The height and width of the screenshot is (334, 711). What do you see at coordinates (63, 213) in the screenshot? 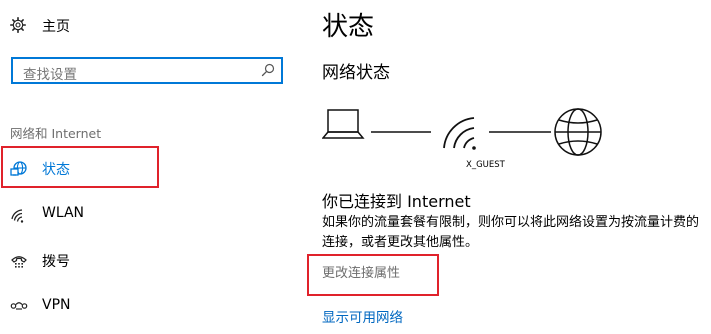
I see `sidebar-item-label: WLAN` at bounding box center [63, 213].